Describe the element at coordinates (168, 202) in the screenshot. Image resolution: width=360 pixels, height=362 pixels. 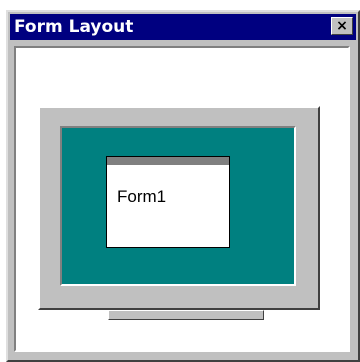
I see `form1-thumbnail: Form1` at that location.